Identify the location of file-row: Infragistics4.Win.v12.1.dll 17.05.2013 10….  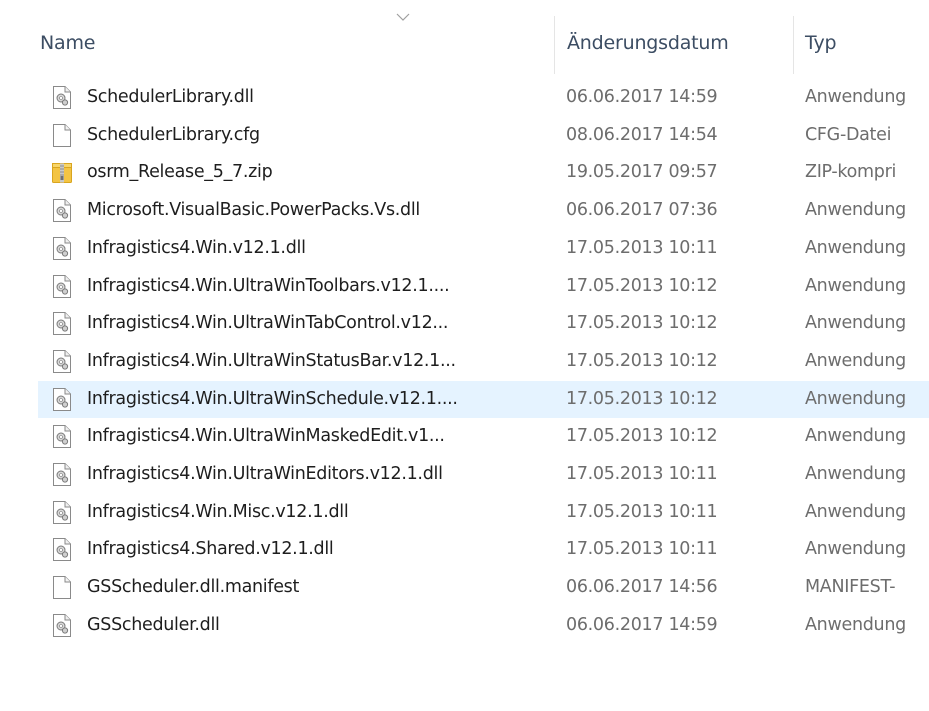
(483, 248).